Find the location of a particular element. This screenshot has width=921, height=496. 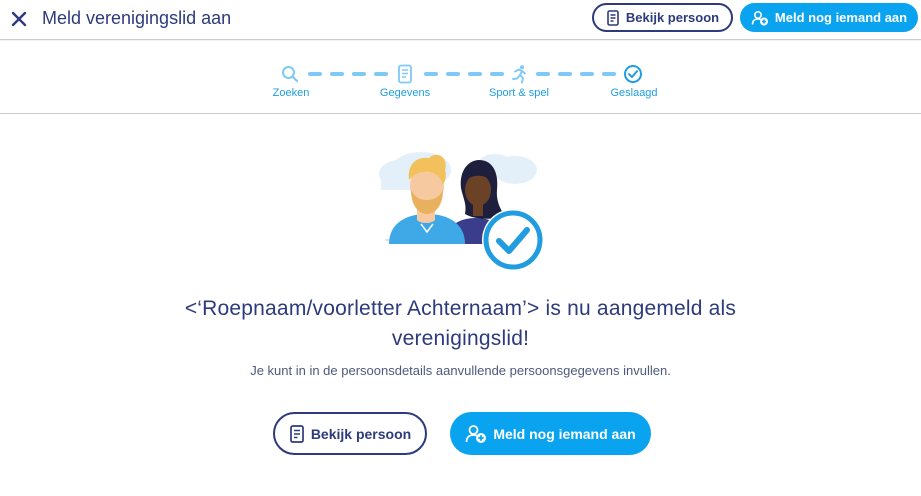

progress-stepper: Zoeken Gegevens Sport & spel Geslaagd is located at coordinates (460, 77).